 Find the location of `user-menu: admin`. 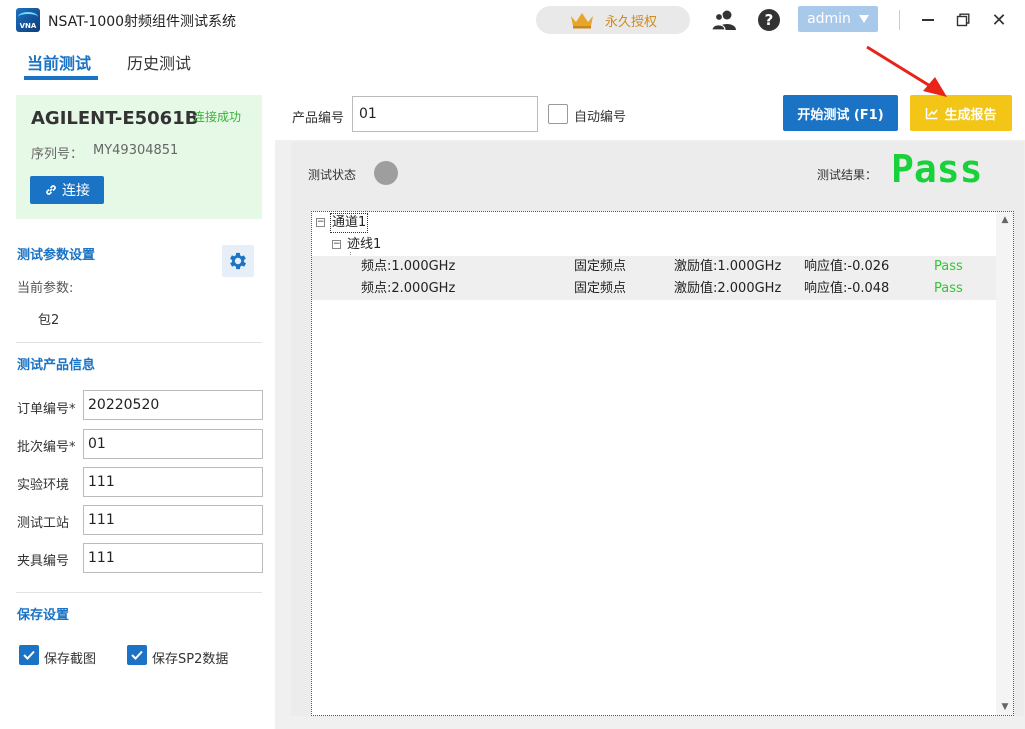

user-menu: admin is located at coordinates (838, 19).